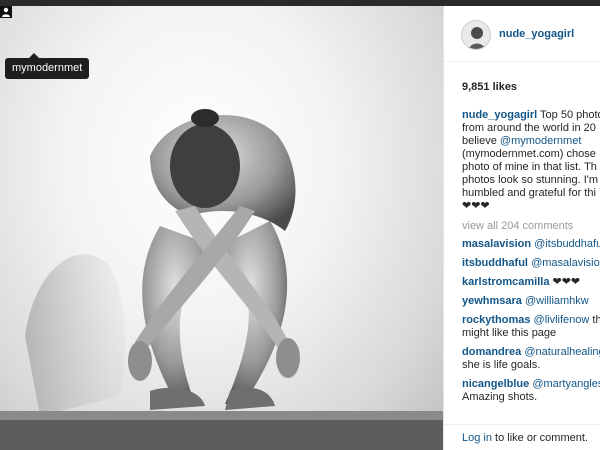  What do you see at coordinates (557, 301) in the screenshot?
I see `comment-mention: @williamhkw` at bounding box center [557, 301].